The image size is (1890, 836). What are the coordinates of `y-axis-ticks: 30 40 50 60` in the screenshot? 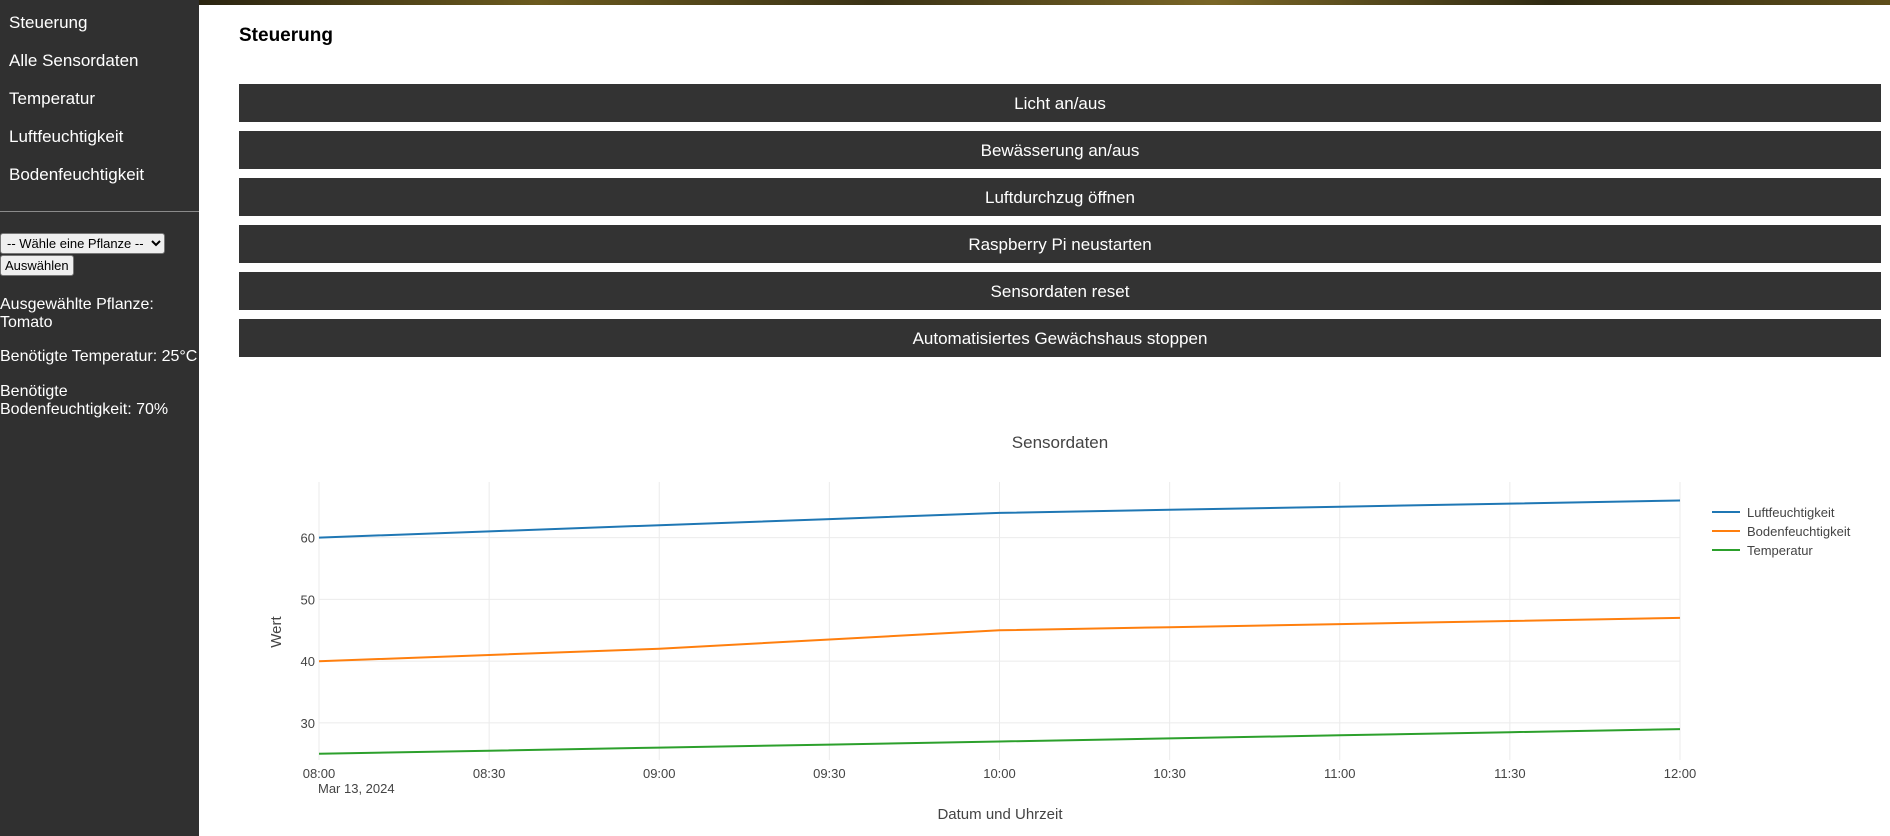 It's located at (308, 631).